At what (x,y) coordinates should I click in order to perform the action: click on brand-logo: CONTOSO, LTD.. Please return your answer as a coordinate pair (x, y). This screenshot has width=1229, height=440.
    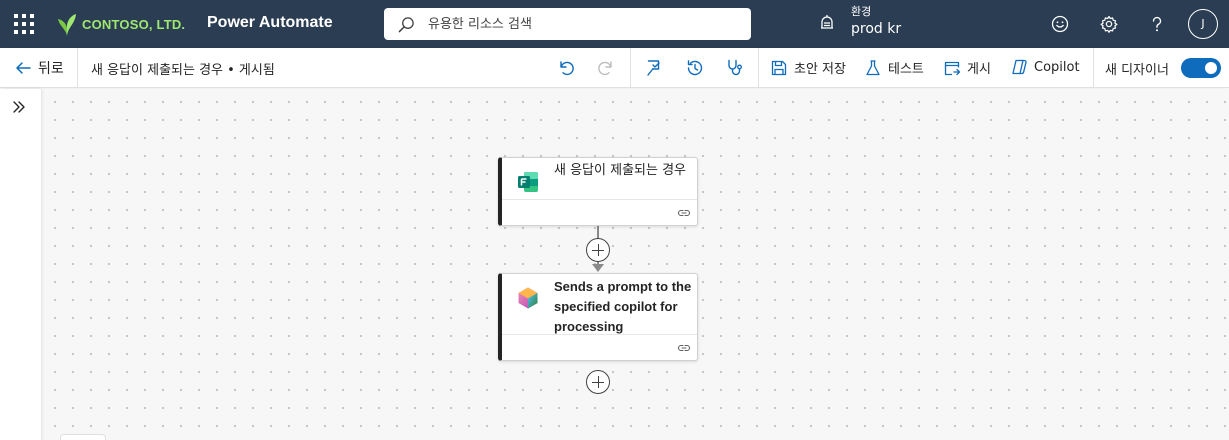
    Looking at the image, I should click on (120, 24).